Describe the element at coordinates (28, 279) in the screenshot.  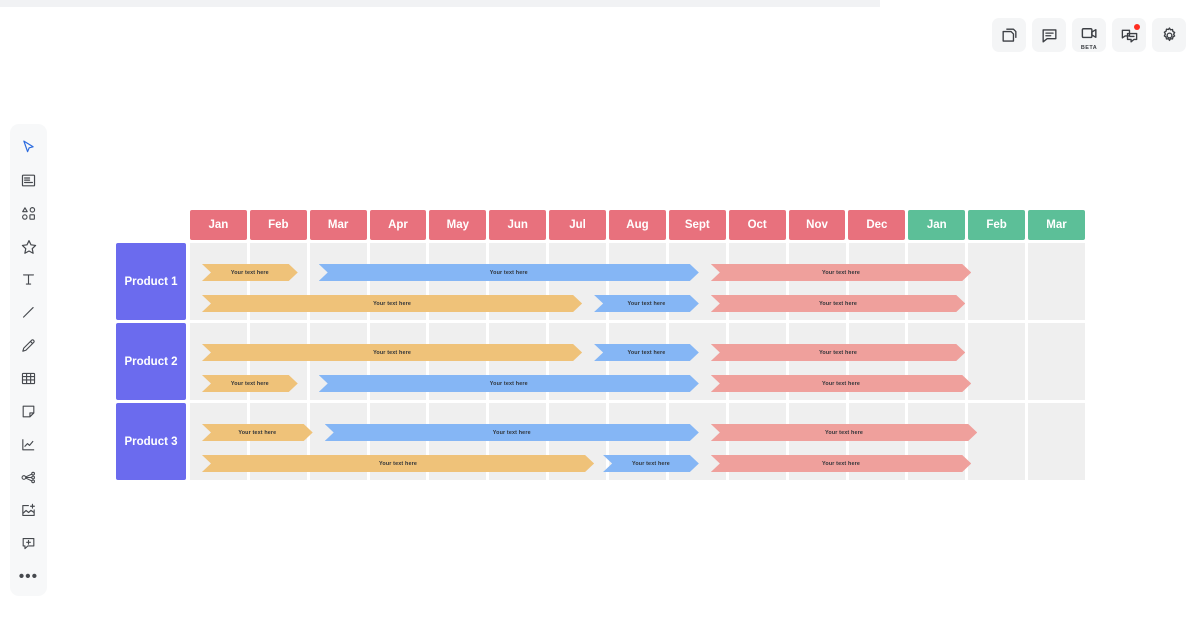
I see `text-icon` at that location.